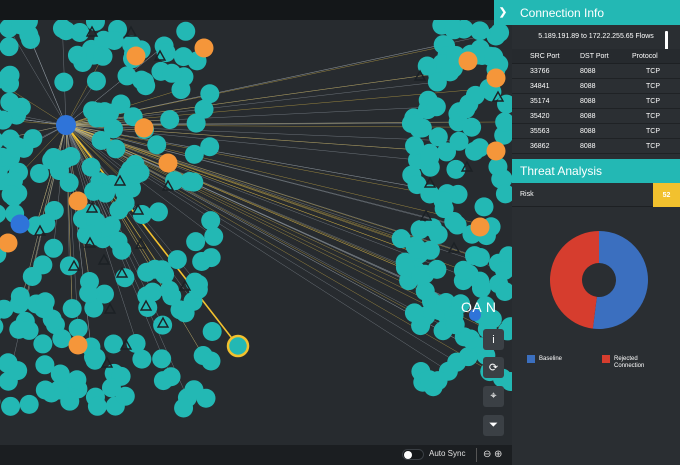 Image resolution: width=680 pixels, height=465 pixels. What do you see at coordinates (408, 455) in the screenshot?
I see `toggle-knob` at bounding box center [408, 455].